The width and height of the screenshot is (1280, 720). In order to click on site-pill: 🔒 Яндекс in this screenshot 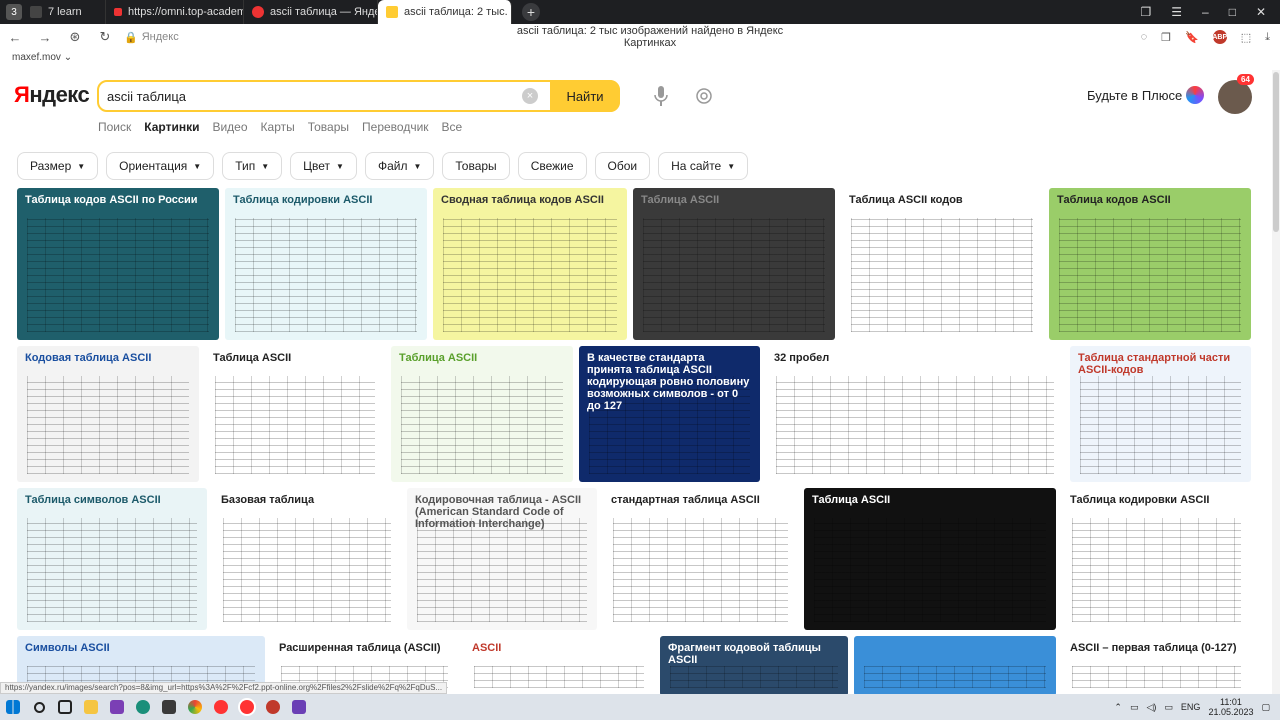, I will do `click(151, 37)`.